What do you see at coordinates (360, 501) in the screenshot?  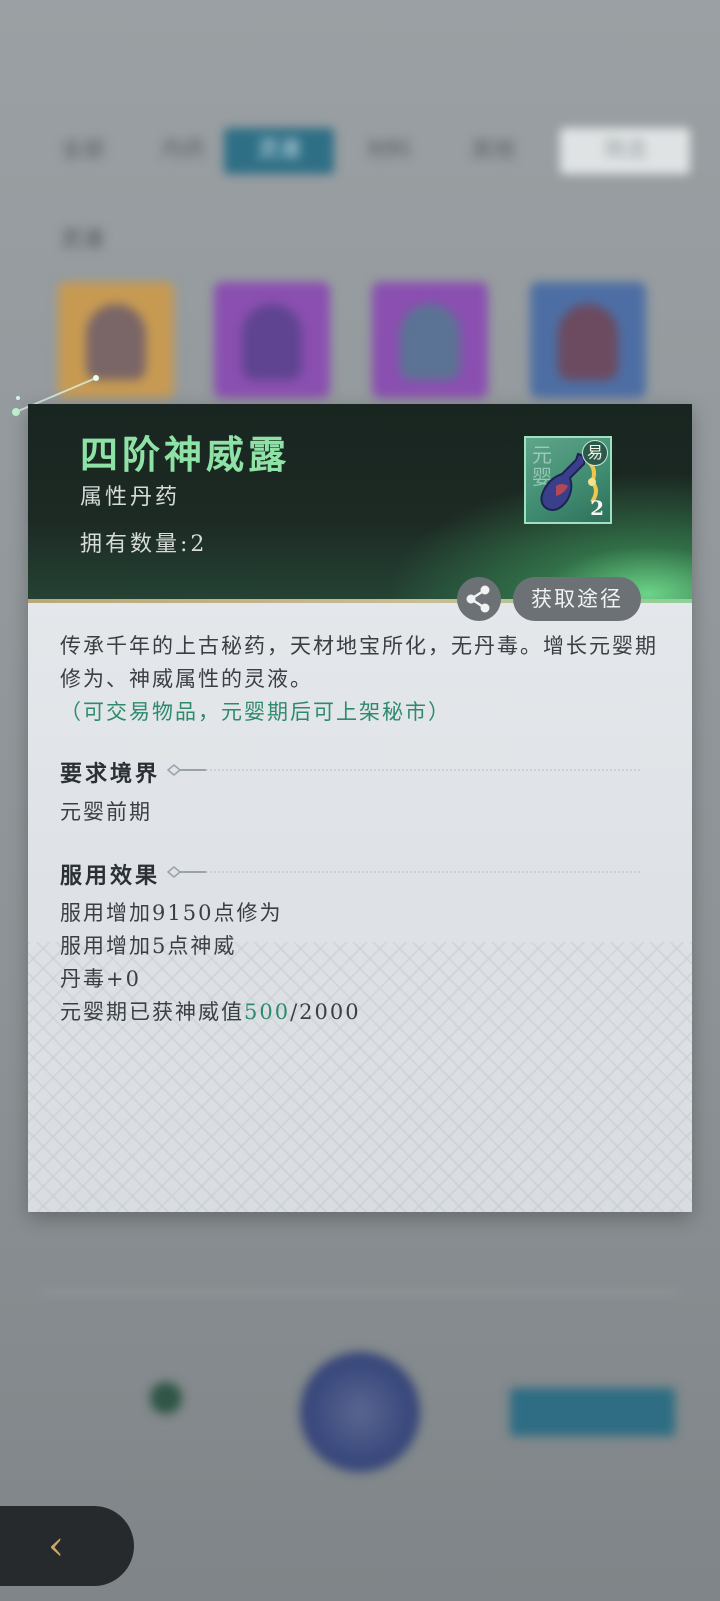 I see `dialog-header: 四阶神威露 属性丹药 拥有数量:2 元婴 易 2` at bounding box center [360, 501].